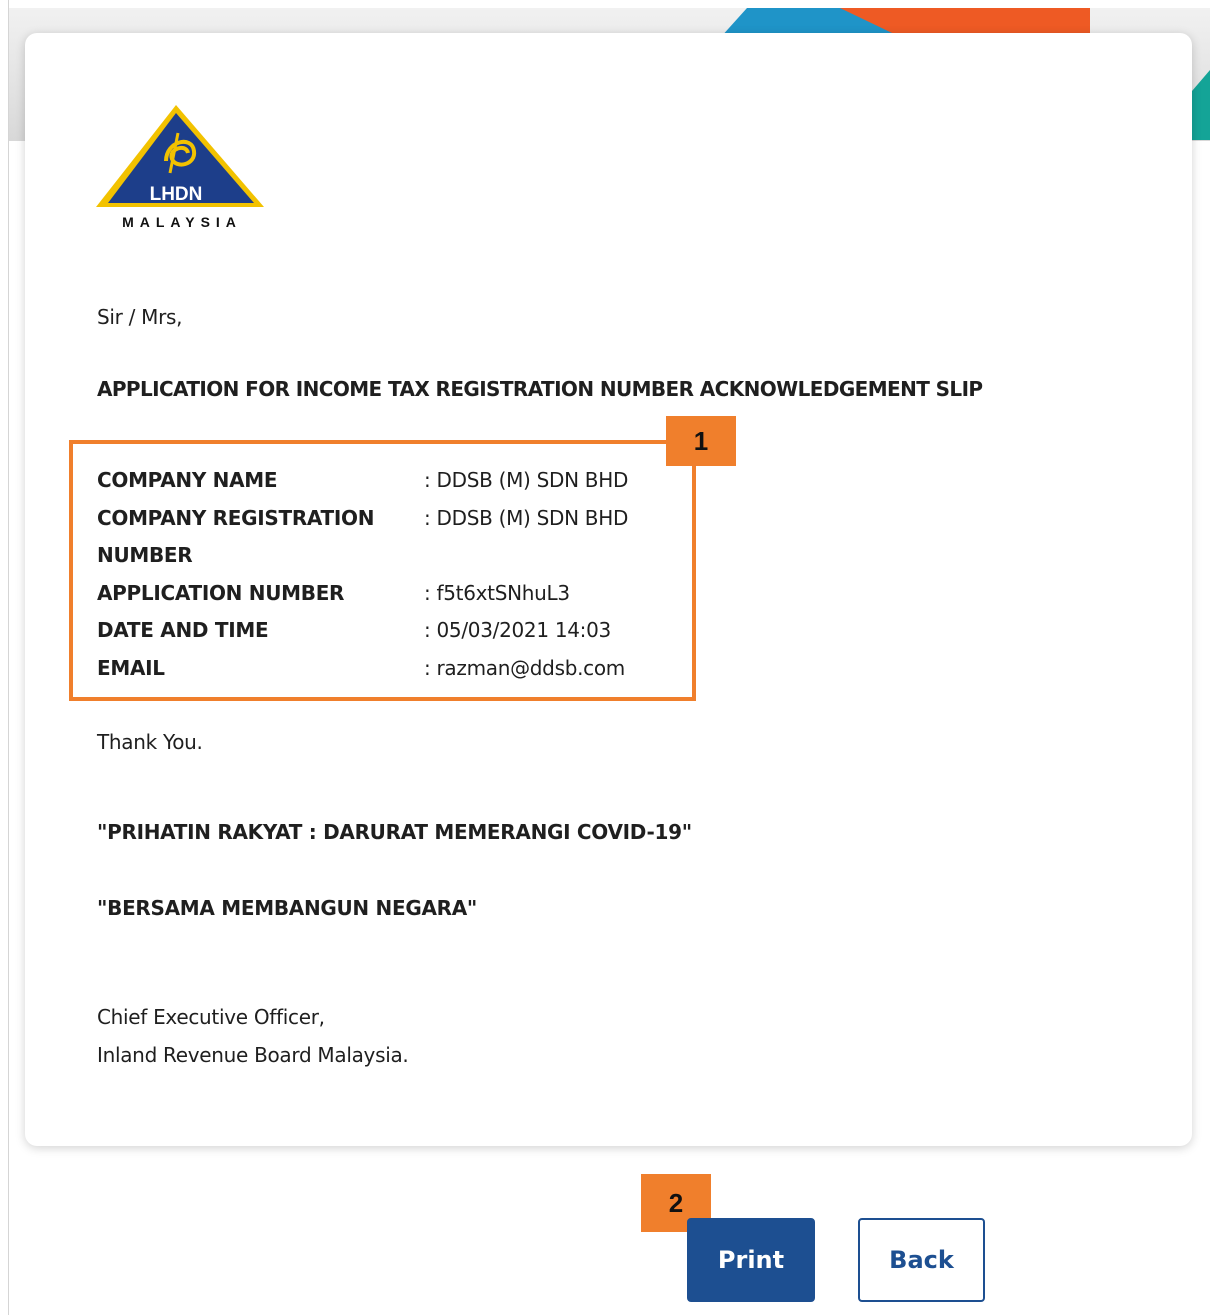  Describe the element at coordinates (517, 630) in the screenshot. I see `date-time-value: : 05/03/2021 14:03` at that location.